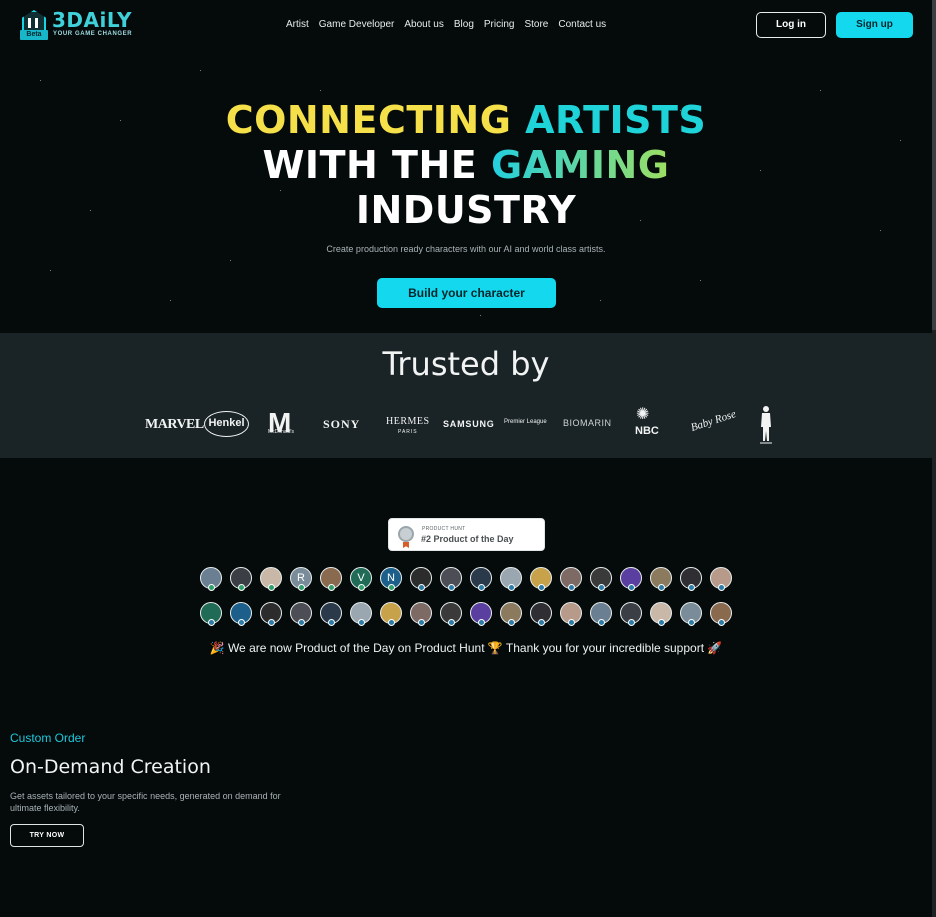 The width and height of the screenshot is (936, 917). I want to click on product-hunt-badge: PRODUCT HUNT #2 Product of the Day, so click(466, 534).